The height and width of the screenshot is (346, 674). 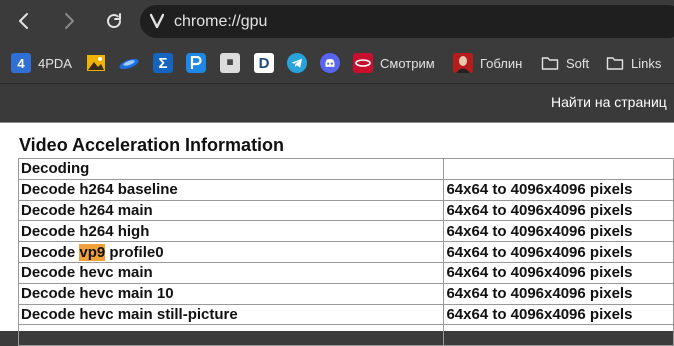 I want to click on feature-cell: Decode hevc main 10, so click(x=231, y=293).